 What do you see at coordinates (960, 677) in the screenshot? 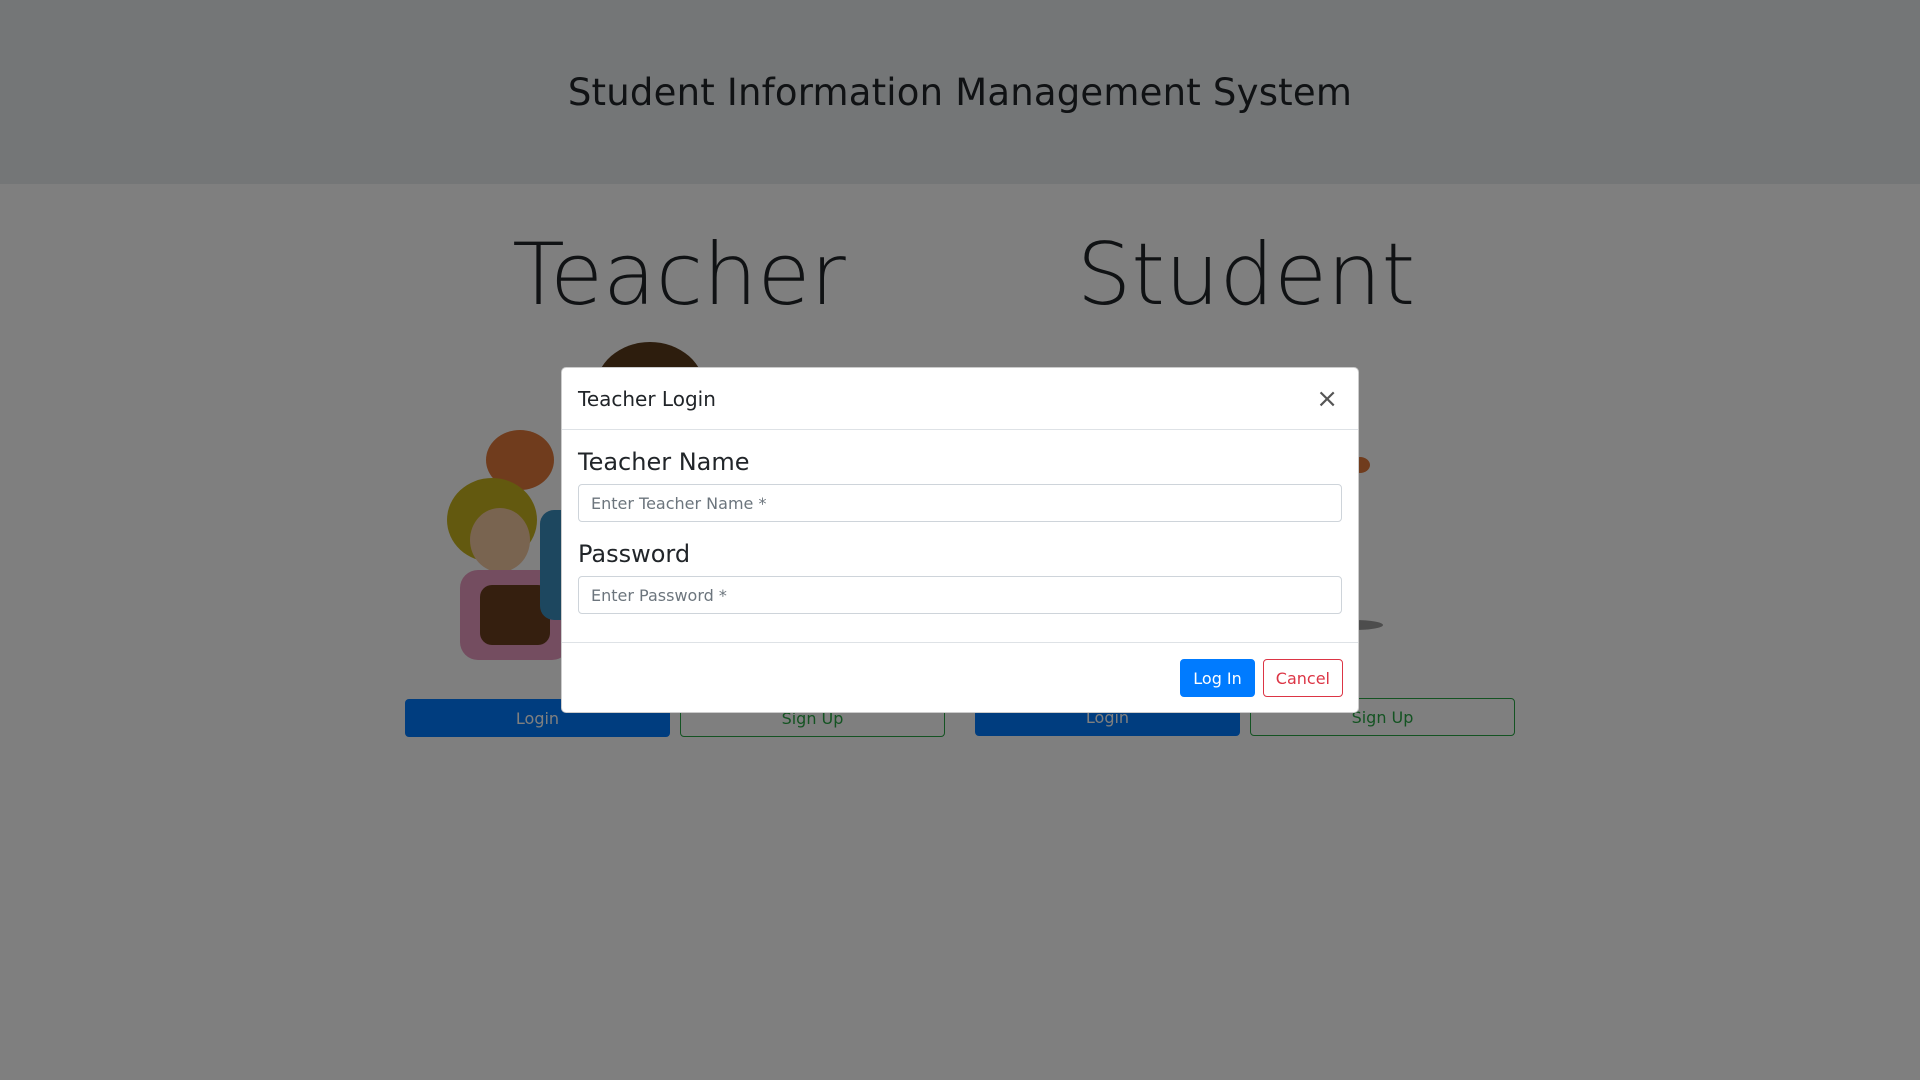
I see `modal-footer: Log In Cancel` at bounding box center [960, 677].